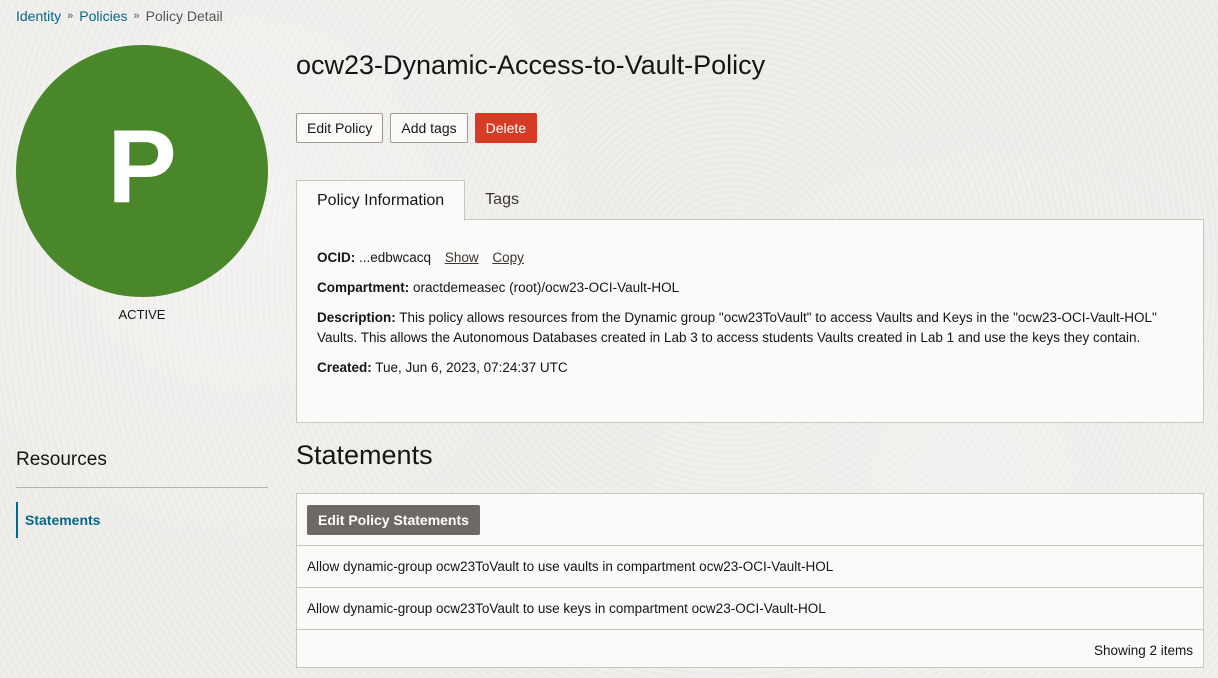  What do you see at coordinates (750, 650) in the screenshot?
I see `statements-footer: Showing 2 items` at bounding box center [750, 650].